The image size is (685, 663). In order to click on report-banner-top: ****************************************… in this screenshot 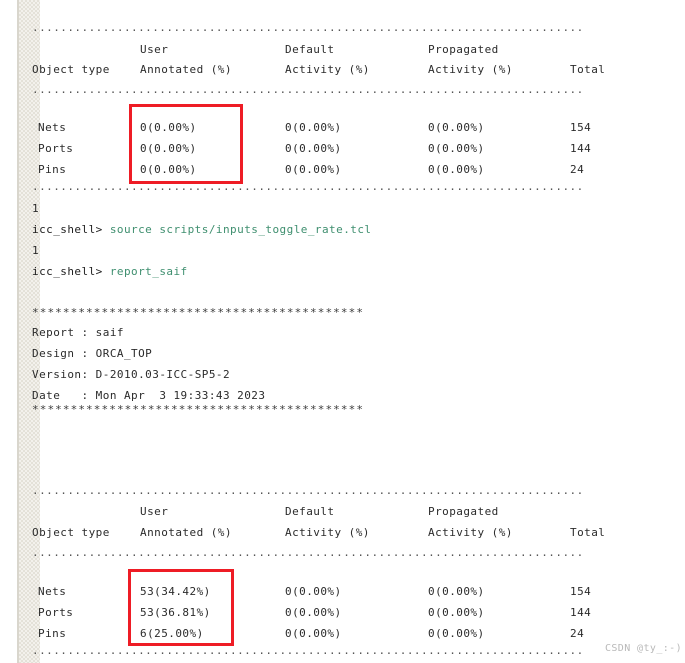, I will do `click(198, 312)`.